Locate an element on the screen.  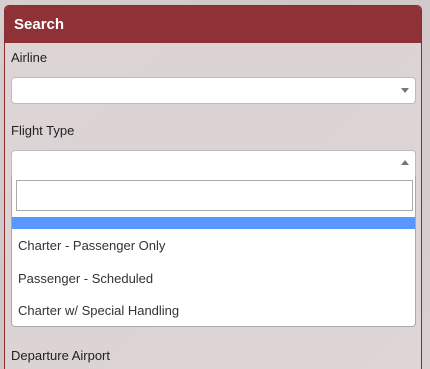
panel-title: Search is located at coordinates (213, 24).